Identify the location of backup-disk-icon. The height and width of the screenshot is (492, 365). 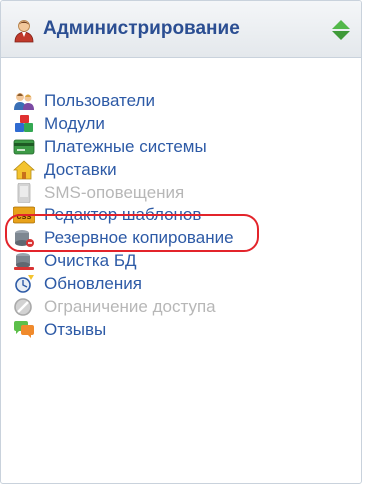
(24, 239).